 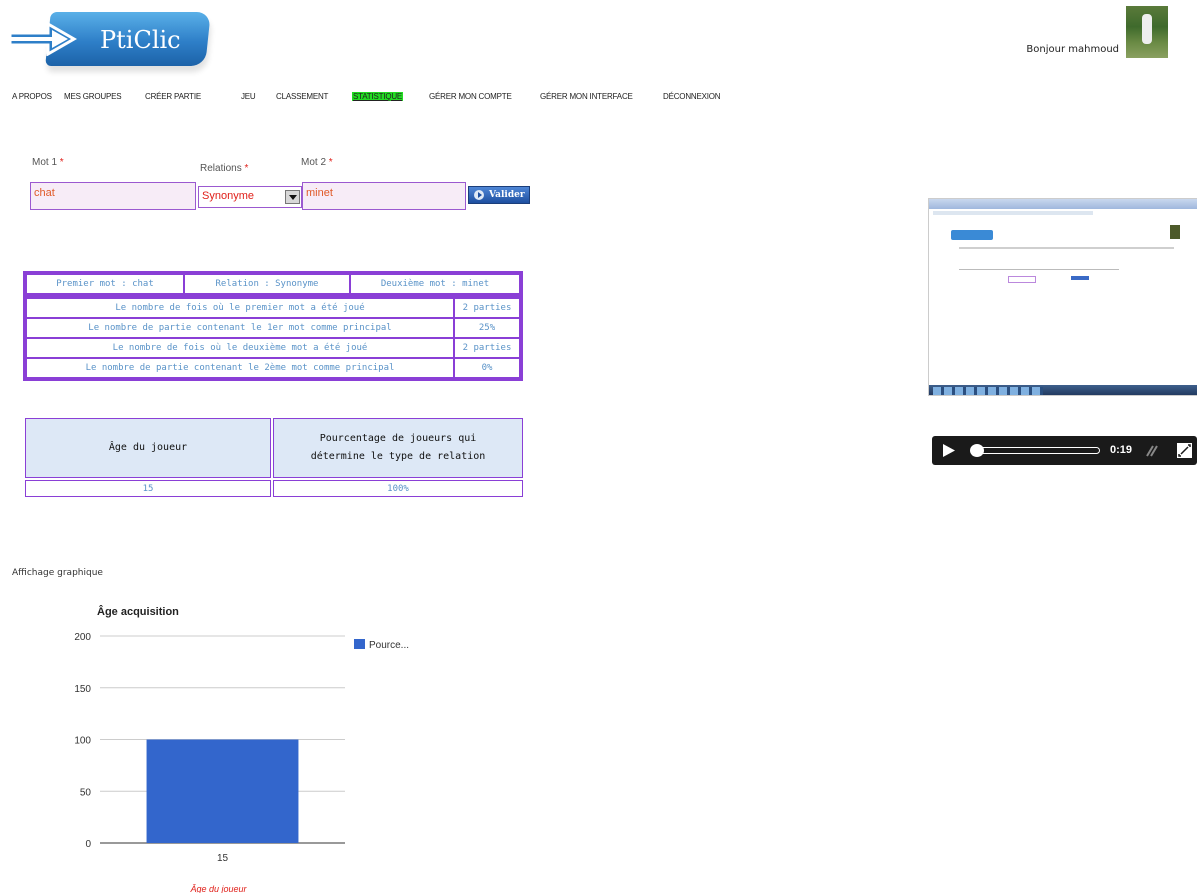 What do you see at coordinates (43, 39) in the screenshot?
I see `arrow-icon` at bounding box center [43, 39].